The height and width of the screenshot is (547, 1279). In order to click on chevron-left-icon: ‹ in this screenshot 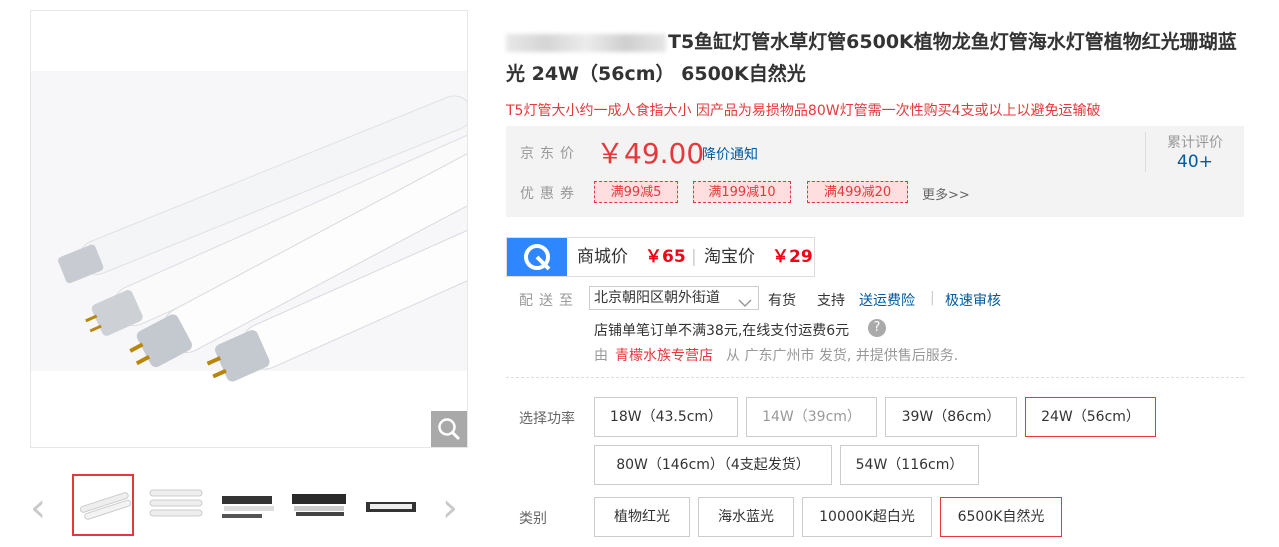, I will do `click(38, 508)`.